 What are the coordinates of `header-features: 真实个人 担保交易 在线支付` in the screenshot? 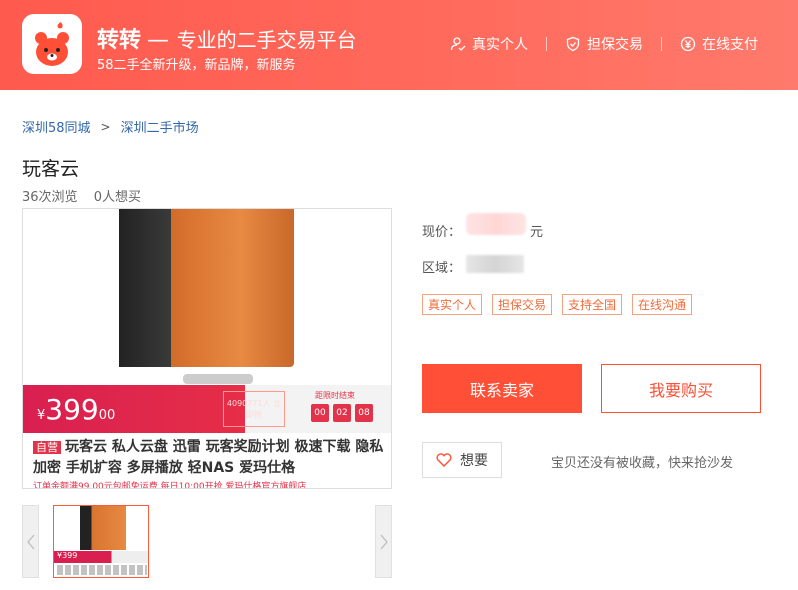 It's located at (604, 44).